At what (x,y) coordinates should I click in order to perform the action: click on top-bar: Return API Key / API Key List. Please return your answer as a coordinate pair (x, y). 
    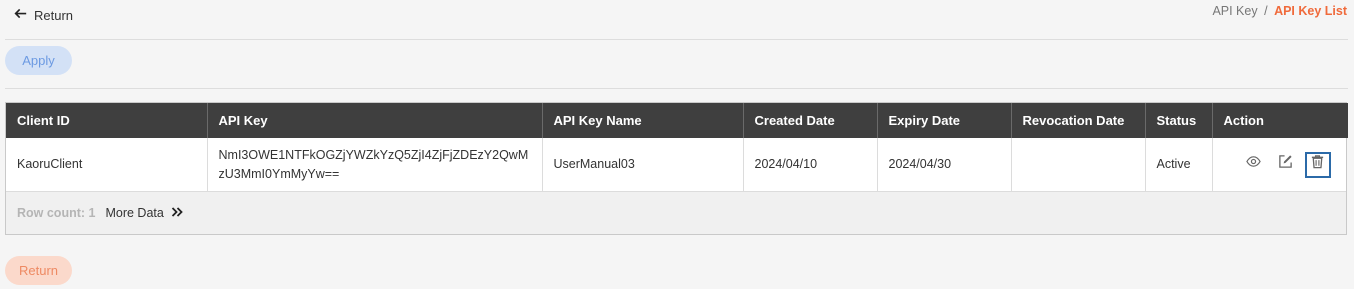
    Looking at the image, I should click on (677, 20).